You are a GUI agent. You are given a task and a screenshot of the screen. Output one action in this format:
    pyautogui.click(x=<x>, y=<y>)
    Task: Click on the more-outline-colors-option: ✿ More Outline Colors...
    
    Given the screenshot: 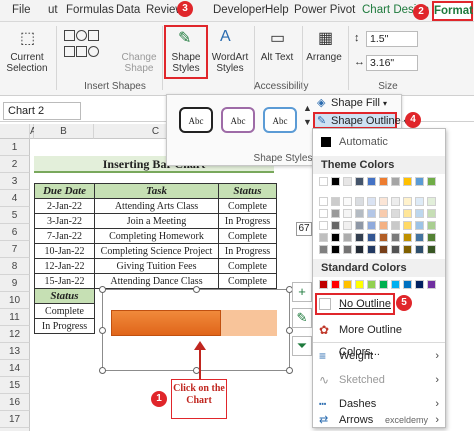 What is the action you would take?
    pyautogui.click(x=379, y=338)
    